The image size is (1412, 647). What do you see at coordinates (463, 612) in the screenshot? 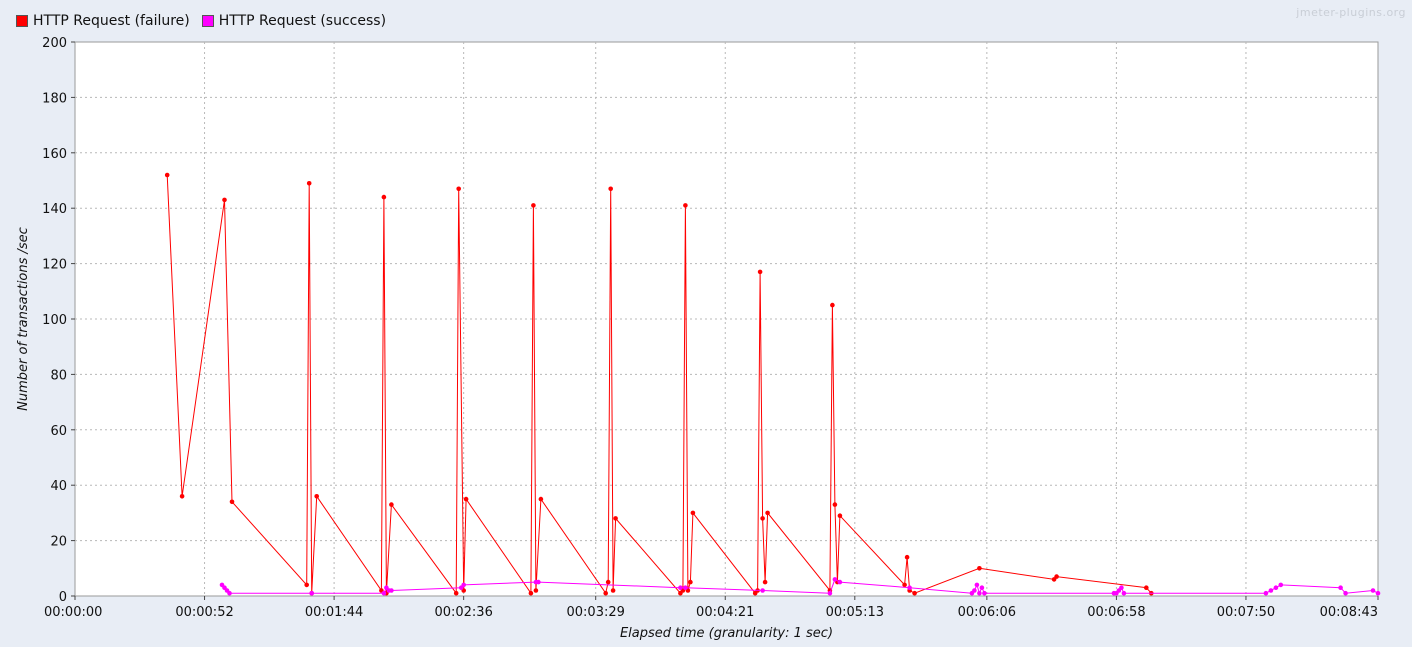
I see `x-tick-label: 00:02:36` at bounding box center [463, 612].